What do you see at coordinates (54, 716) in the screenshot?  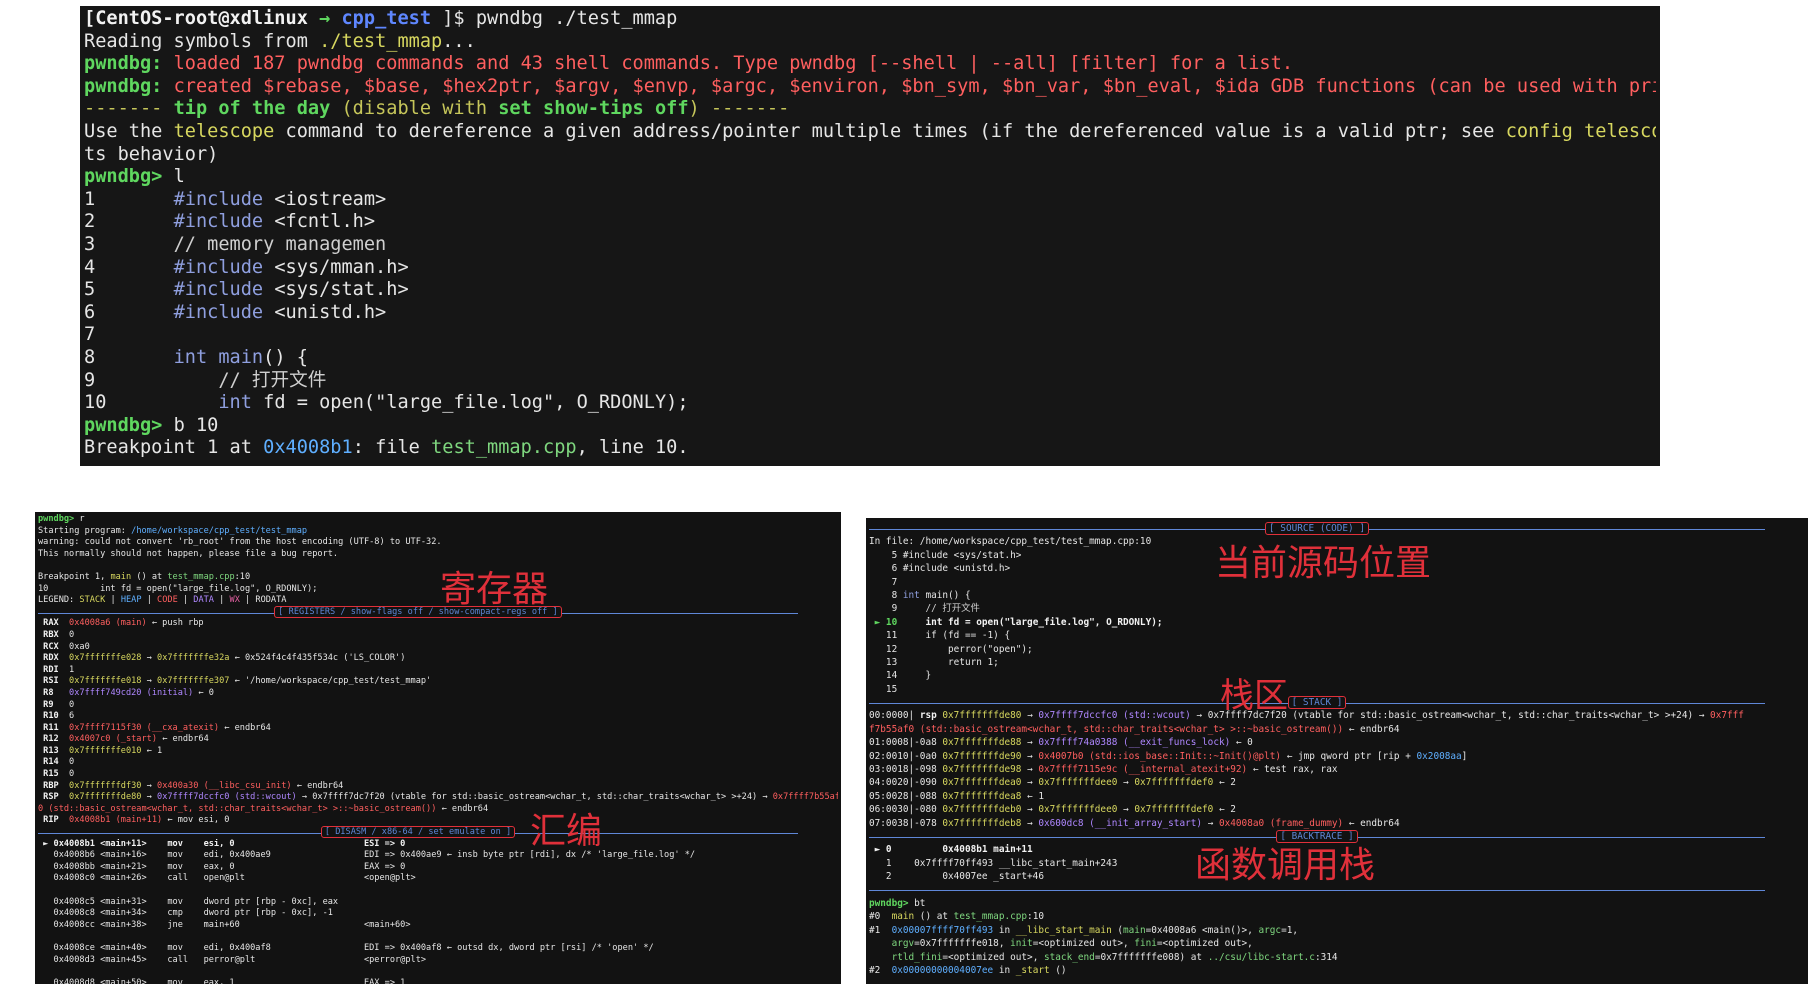 I see `terminal-text: R10` at bounding box center [54, 716].